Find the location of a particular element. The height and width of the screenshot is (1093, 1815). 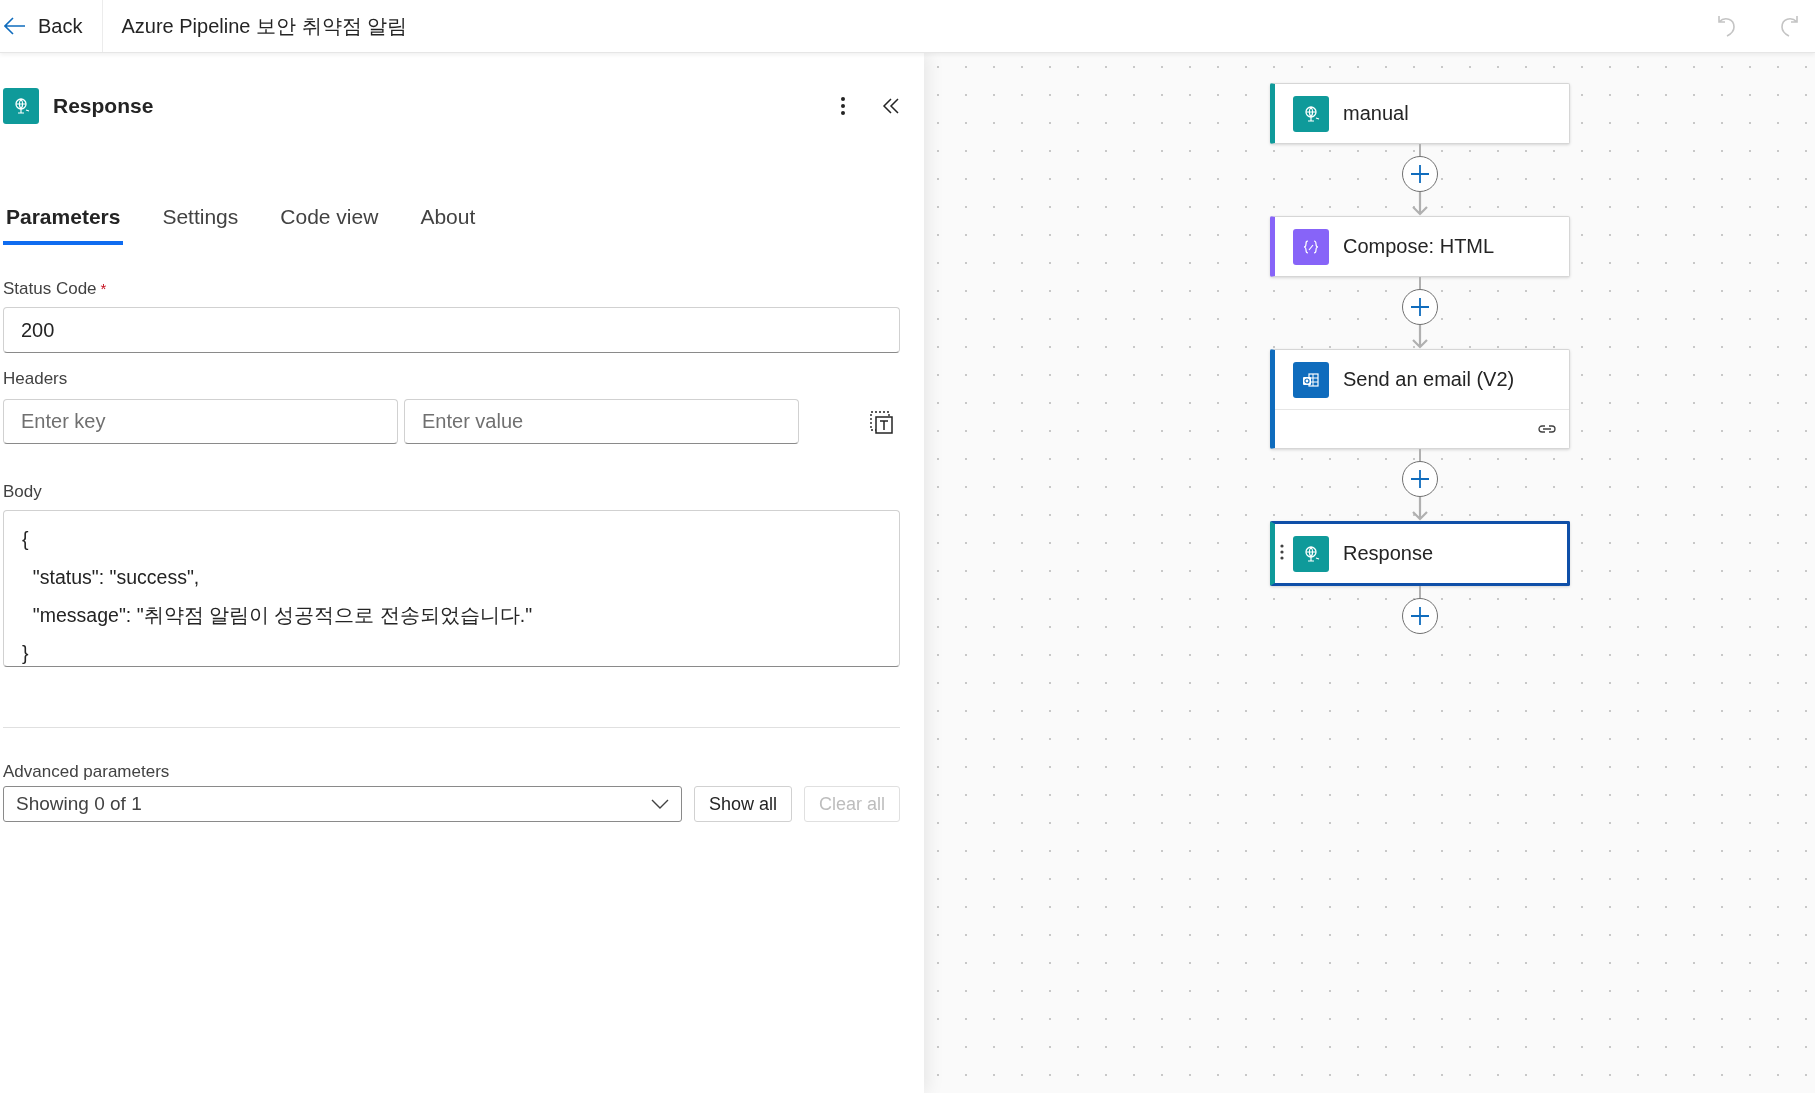

code-line: { is located at coordinates (26, 539).